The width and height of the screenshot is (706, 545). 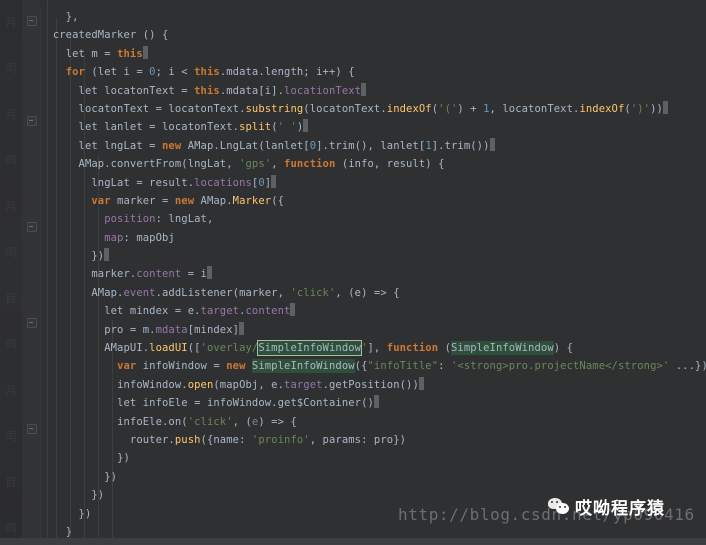 What do you see at coordinates (444, 366) in the screenshot?
I see `code-token: :` at bounding box center [444, 366].